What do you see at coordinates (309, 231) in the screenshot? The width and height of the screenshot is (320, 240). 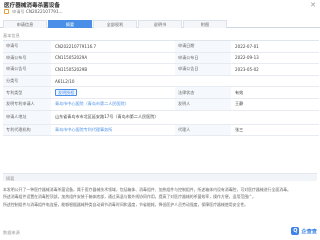 I see `logo-text: 企查查` at bounding box center [309, 231].